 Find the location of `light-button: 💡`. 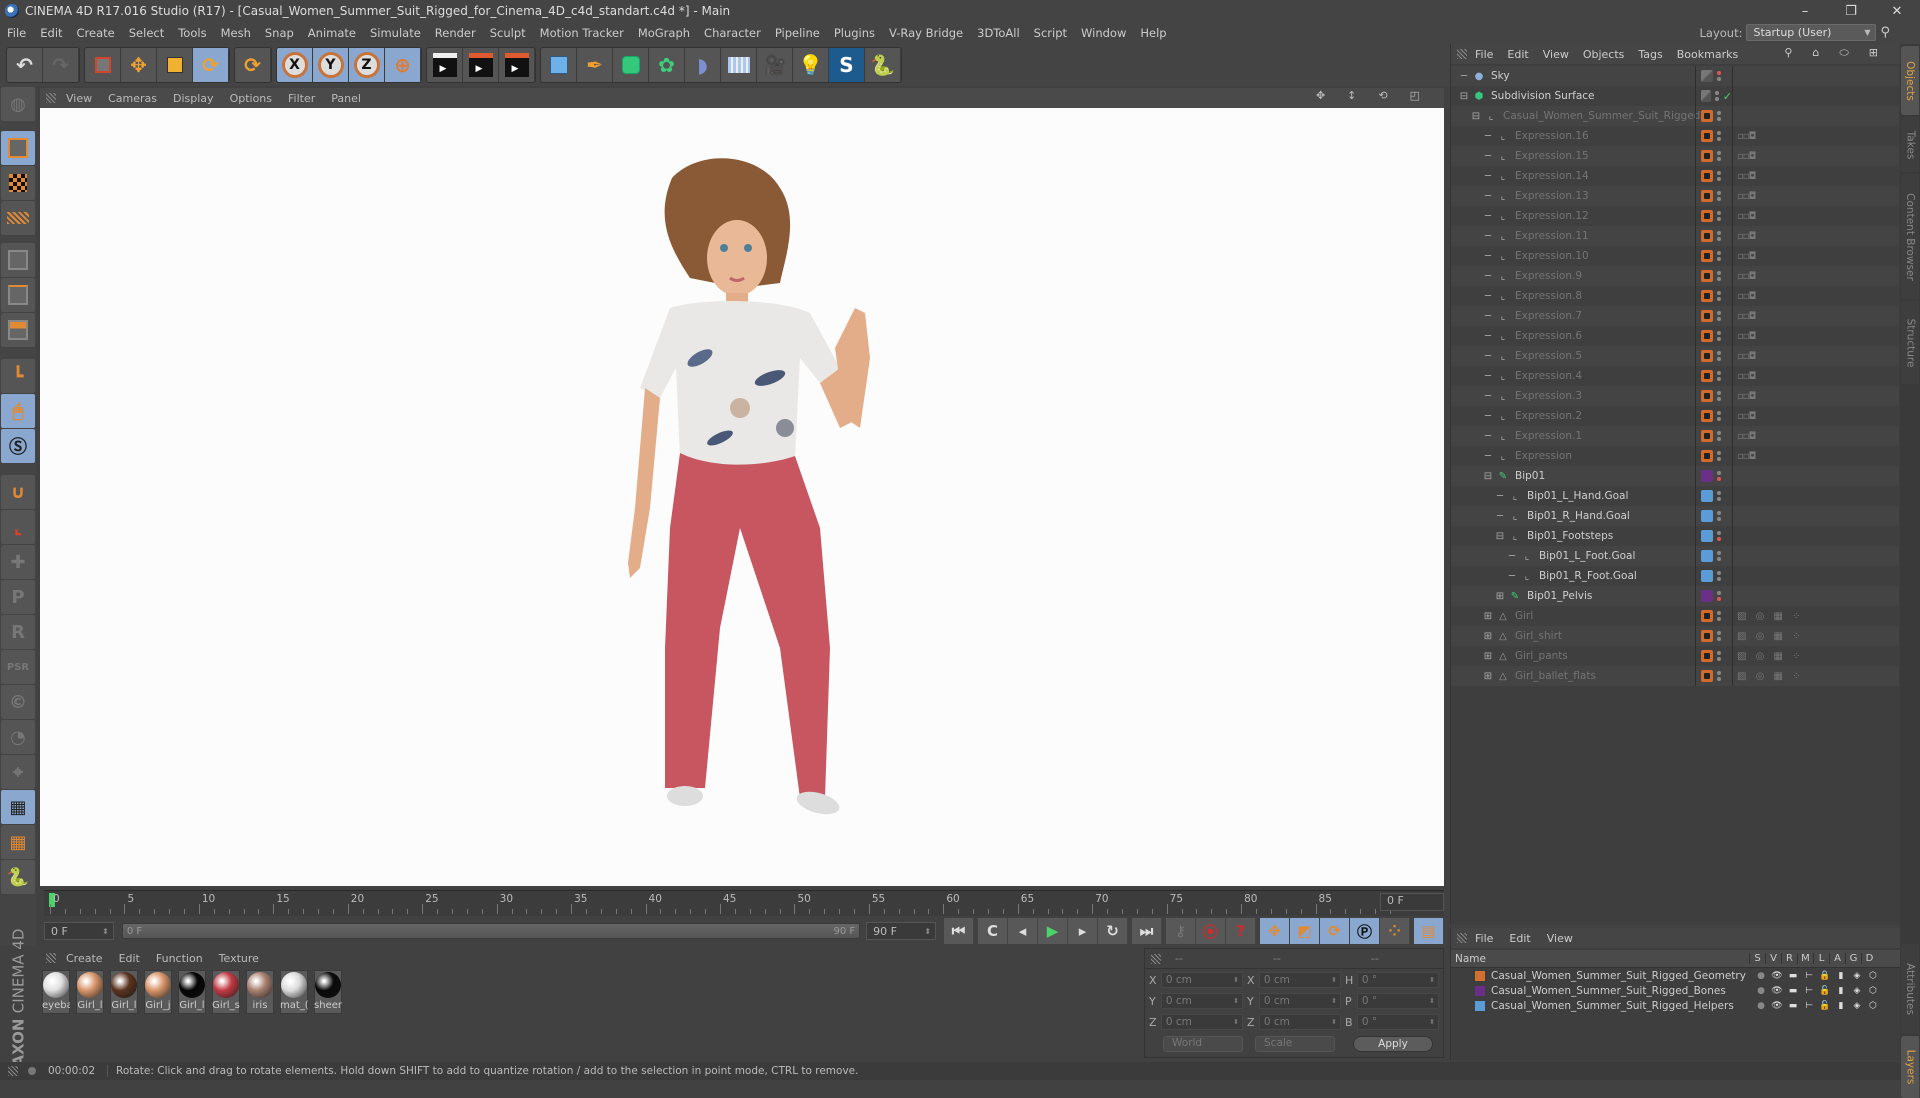

light-button: 💡 is located at coordinates (811, 65).